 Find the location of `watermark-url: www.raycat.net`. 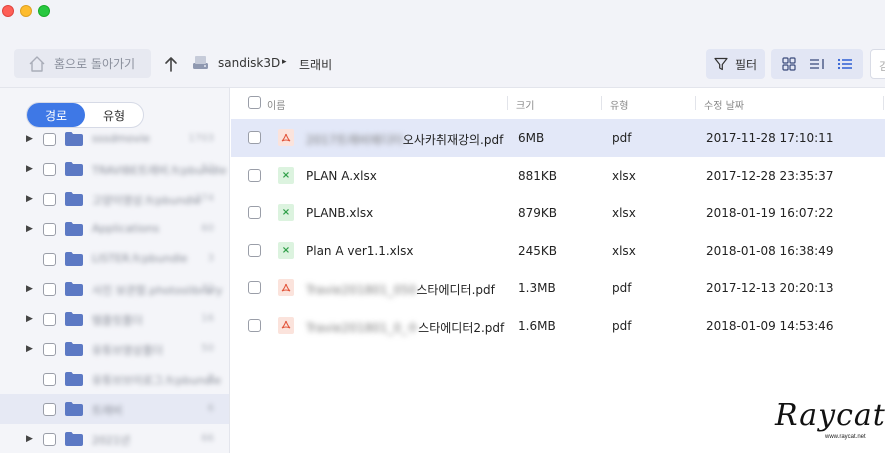

watermark-url: www.raycat.net is located at coordinates (845, 437).